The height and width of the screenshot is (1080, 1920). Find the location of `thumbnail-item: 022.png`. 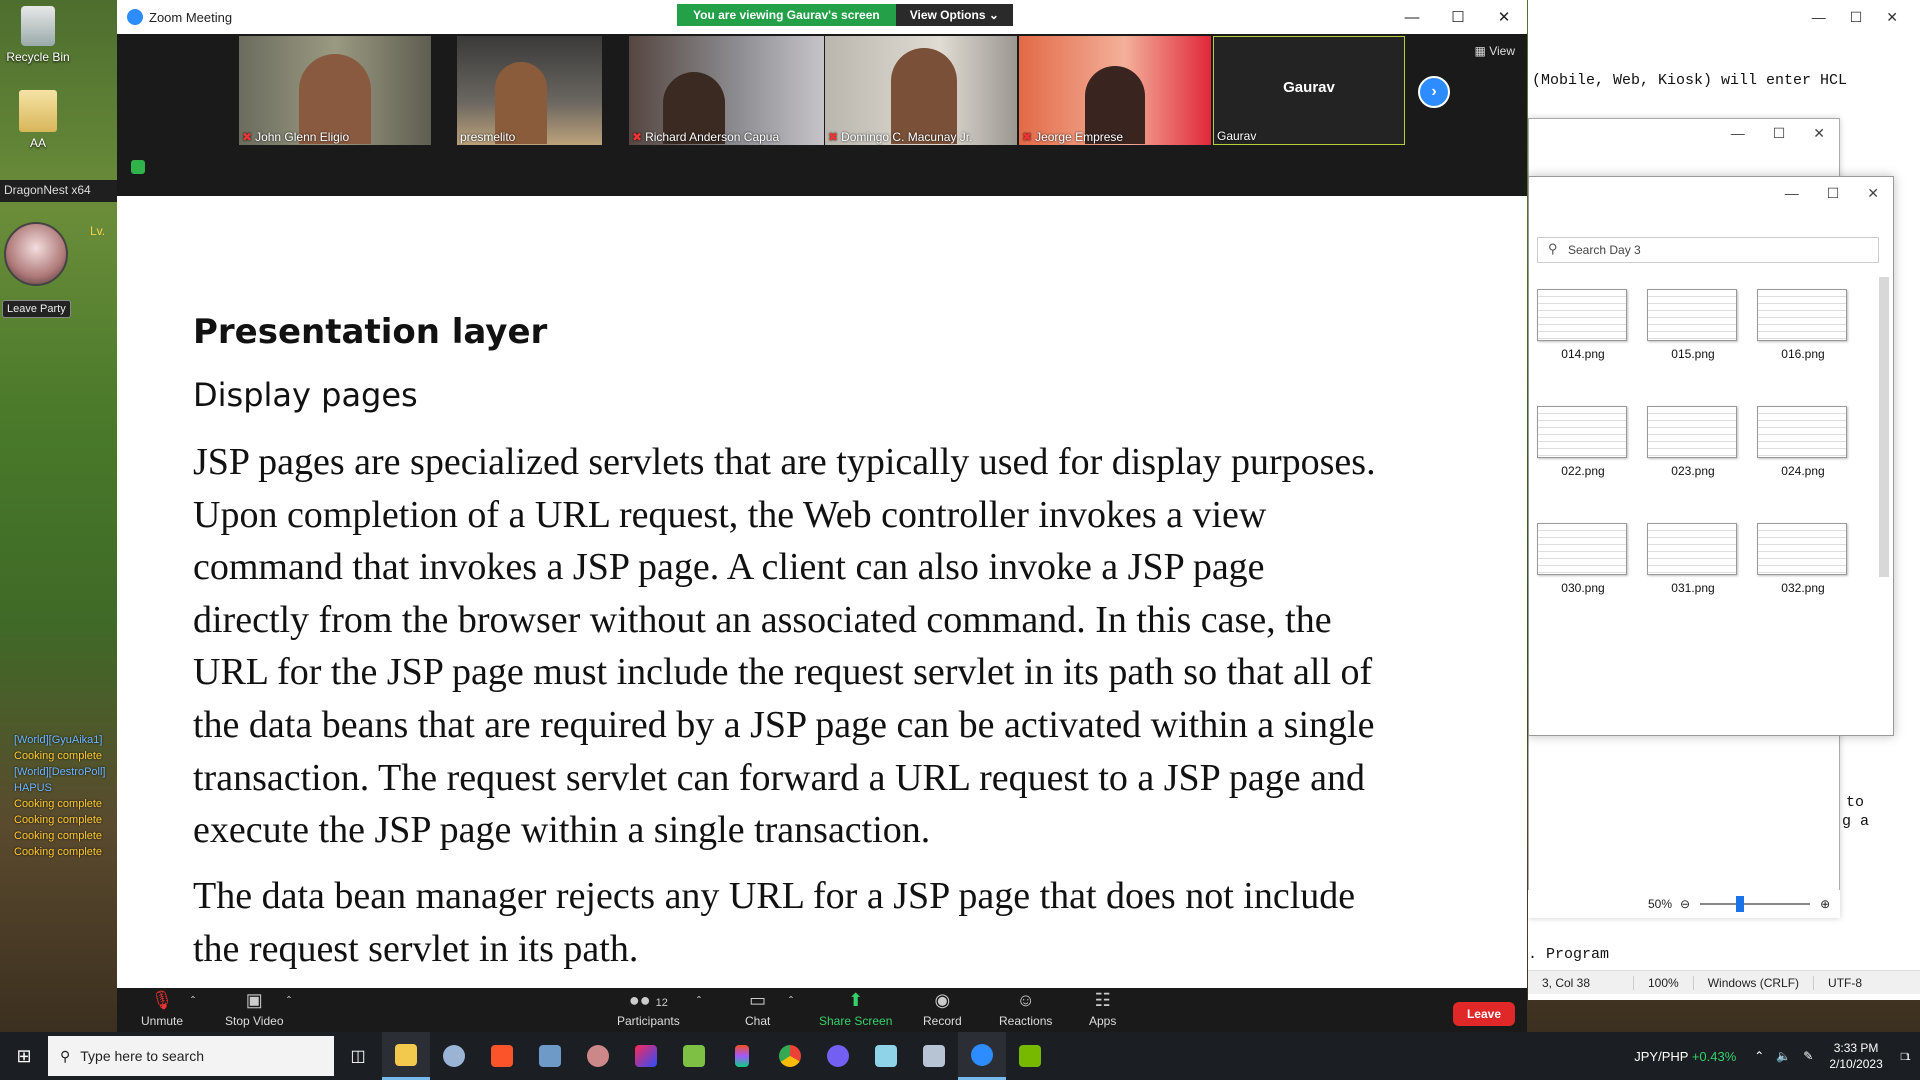

thumbnail-item: 022.png is located at coordinates (1583, 442).